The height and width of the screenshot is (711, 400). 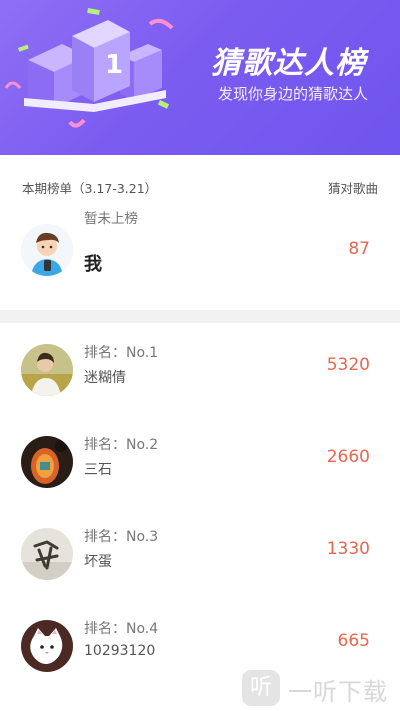 I want to click on watermark: 听 一听下载, so click(x=321, y=688).